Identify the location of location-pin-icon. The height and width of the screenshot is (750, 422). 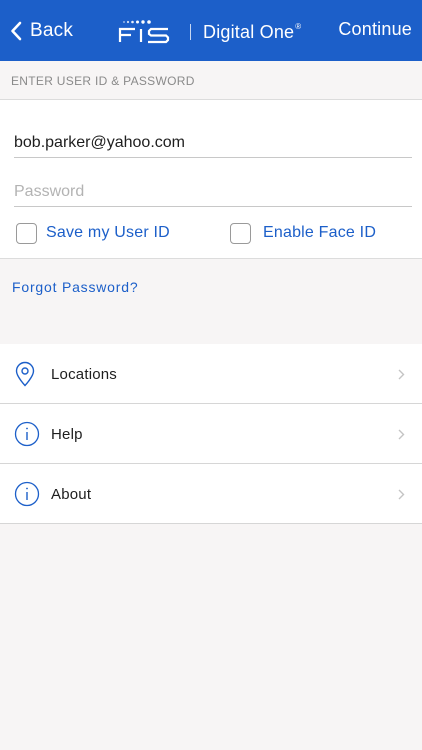
(25, 374).